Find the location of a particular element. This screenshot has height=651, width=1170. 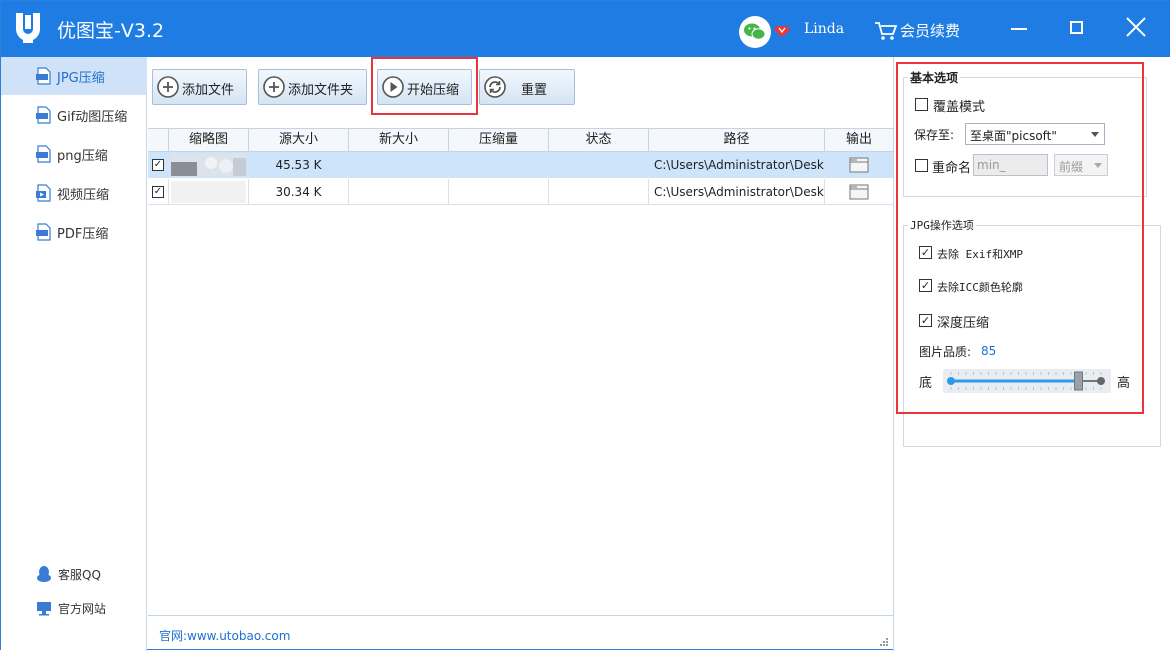

wechat-icon is located at coordinates (755, 32).